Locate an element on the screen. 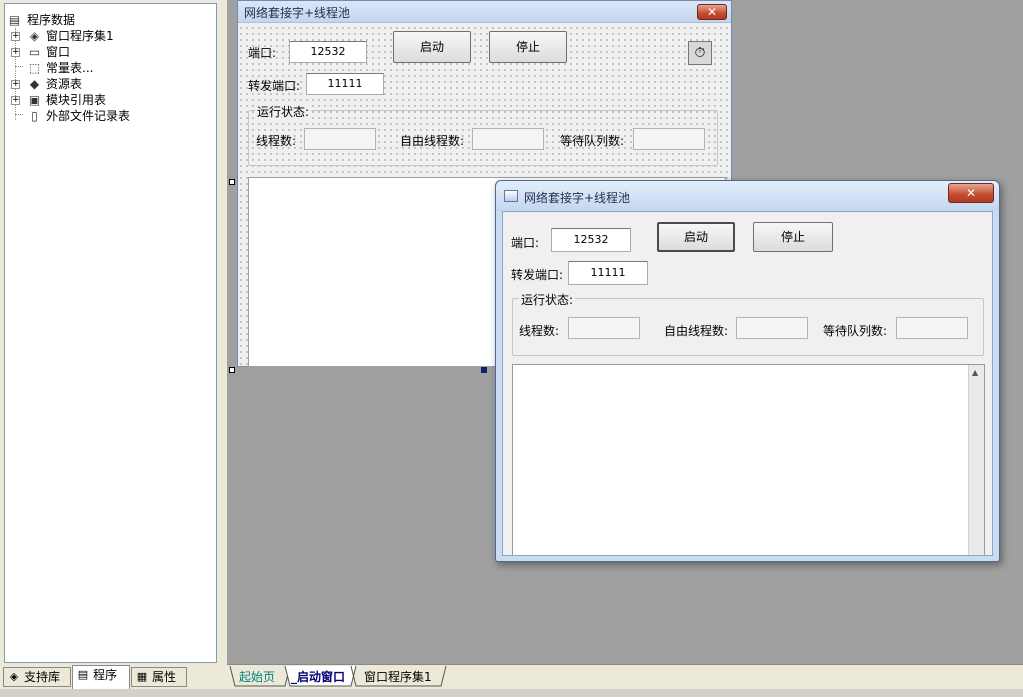 The height and width of the screenshot is (697, 1023). program-data-icon: ▤ is located at coordinates (14, 20).